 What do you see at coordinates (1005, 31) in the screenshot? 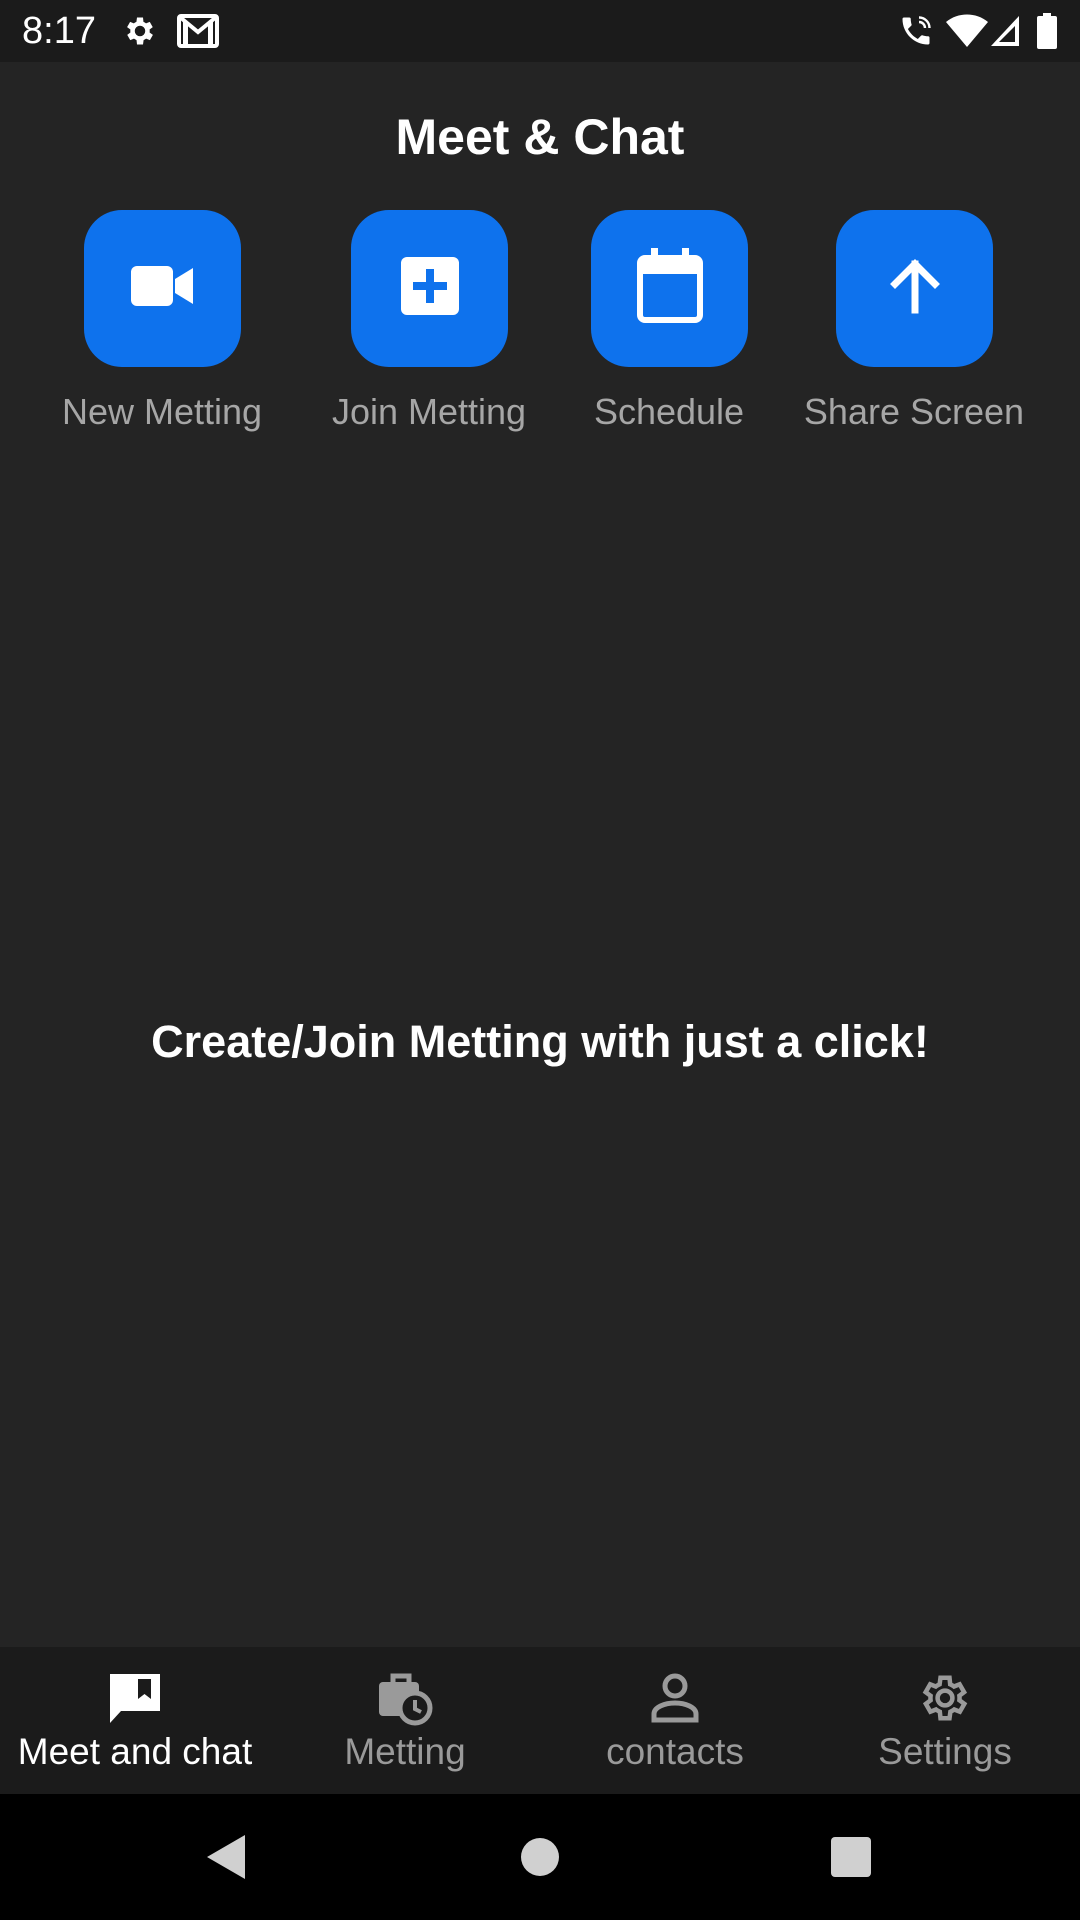
I see `signal-icon` at bounding box center [1005, 31].